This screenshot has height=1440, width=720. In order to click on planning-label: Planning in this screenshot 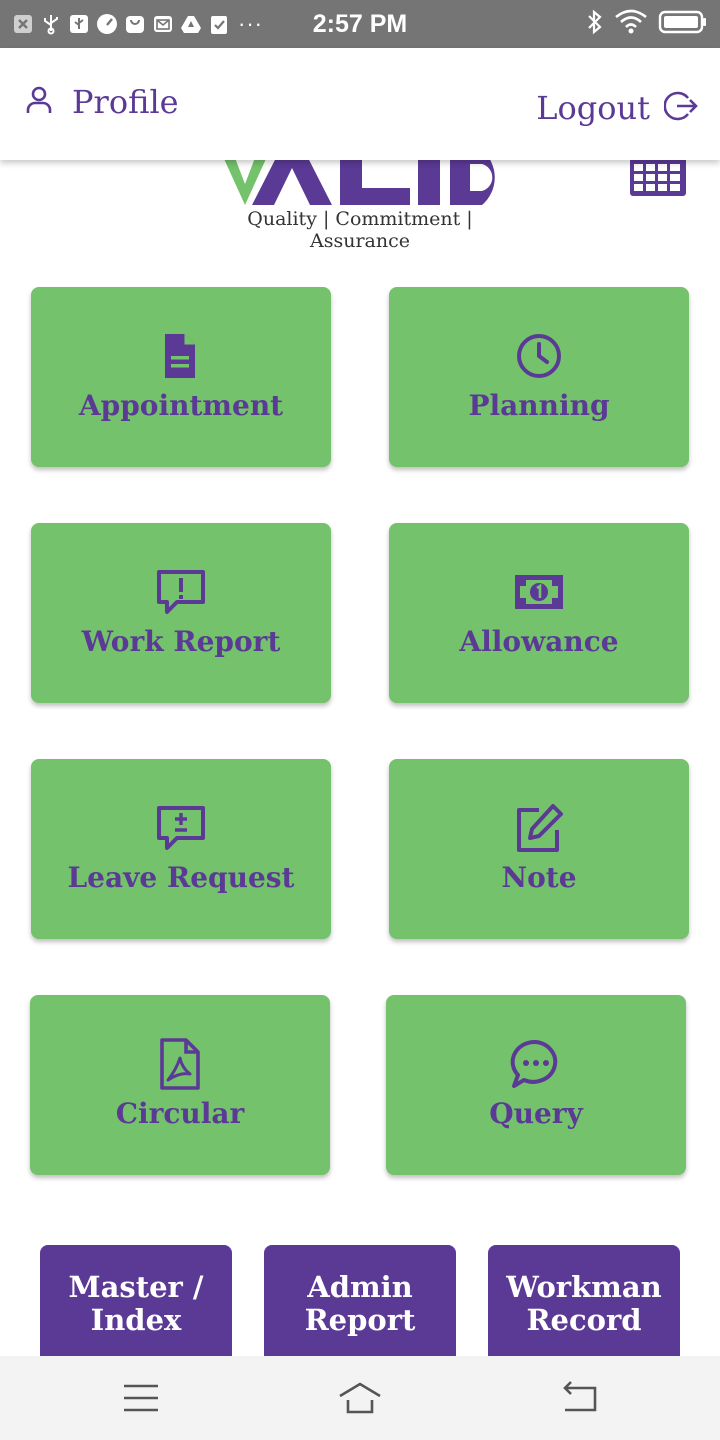, I will do `click(539, 405)`.